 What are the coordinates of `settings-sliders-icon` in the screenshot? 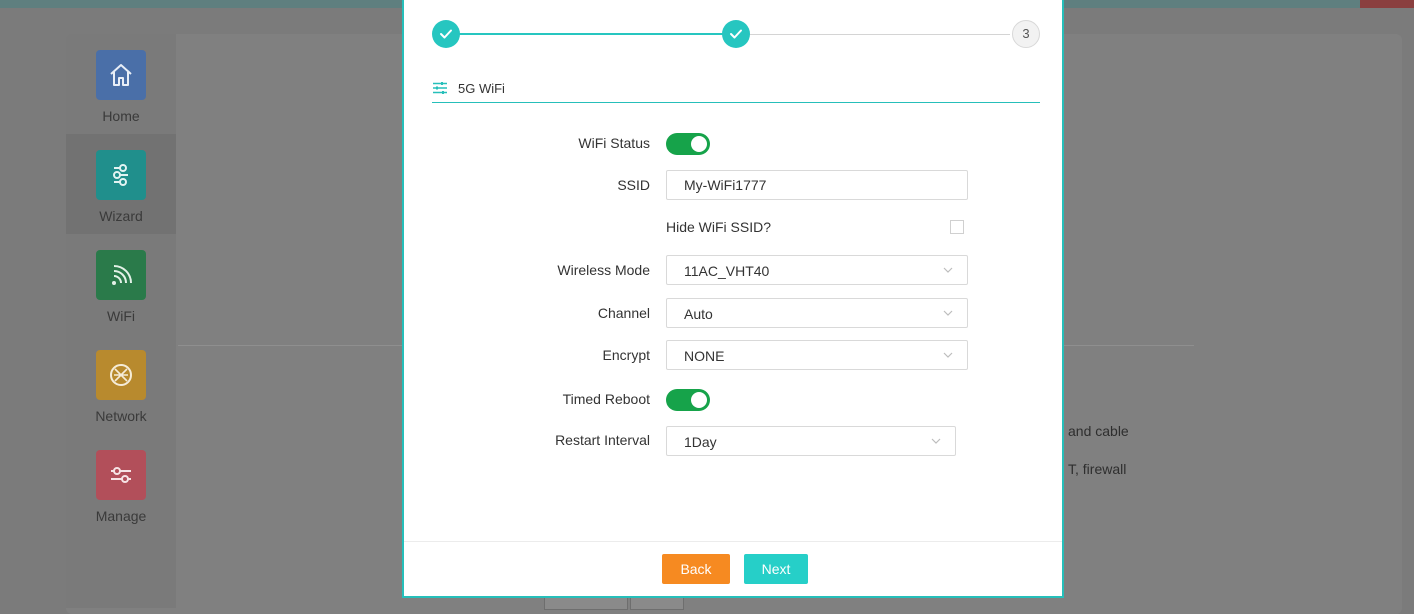 It's located at (440, 88).